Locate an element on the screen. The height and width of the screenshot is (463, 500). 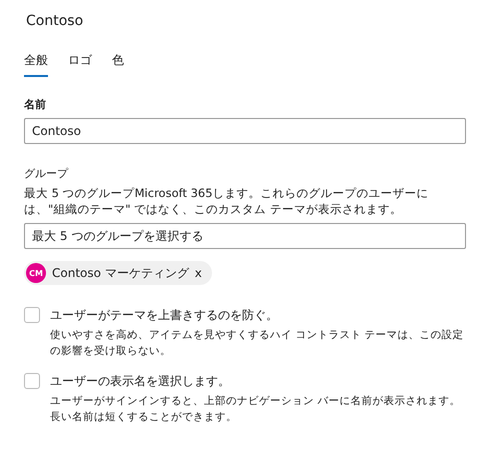
avatar-initials: CM is located at coordinates (36, 273).